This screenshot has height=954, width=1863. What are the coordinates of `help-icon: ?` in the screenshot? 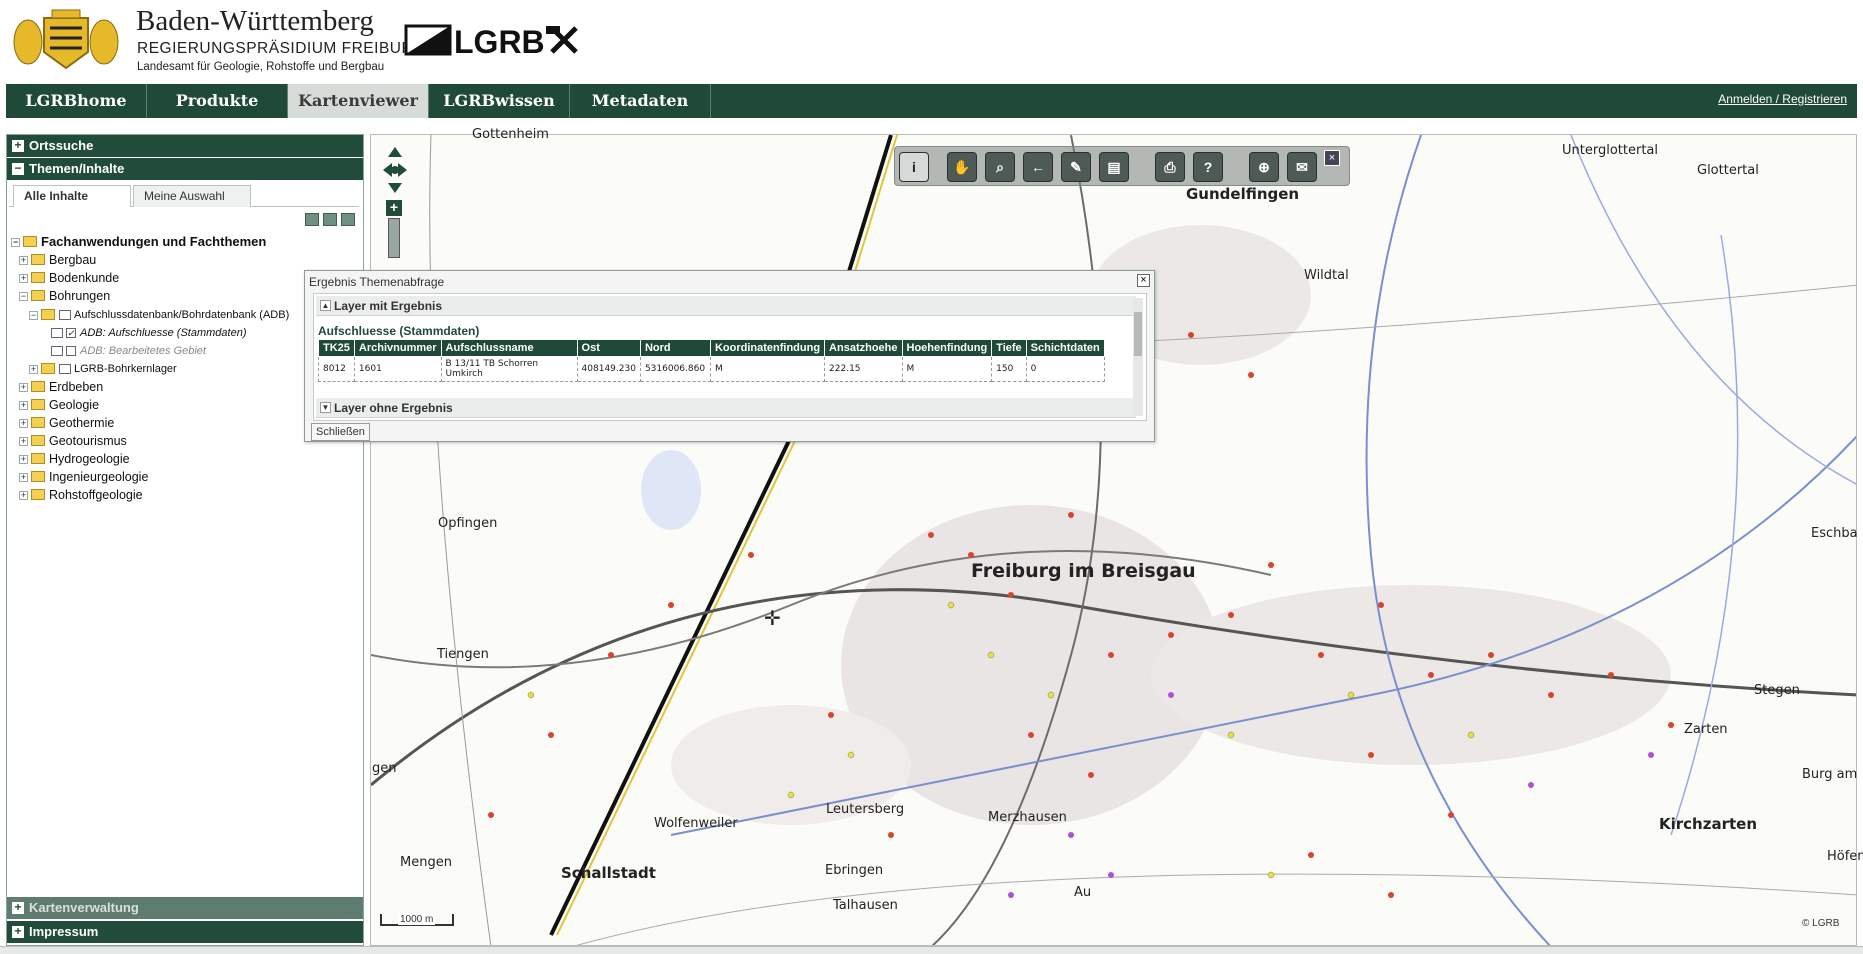 It's located at (1208, 167).